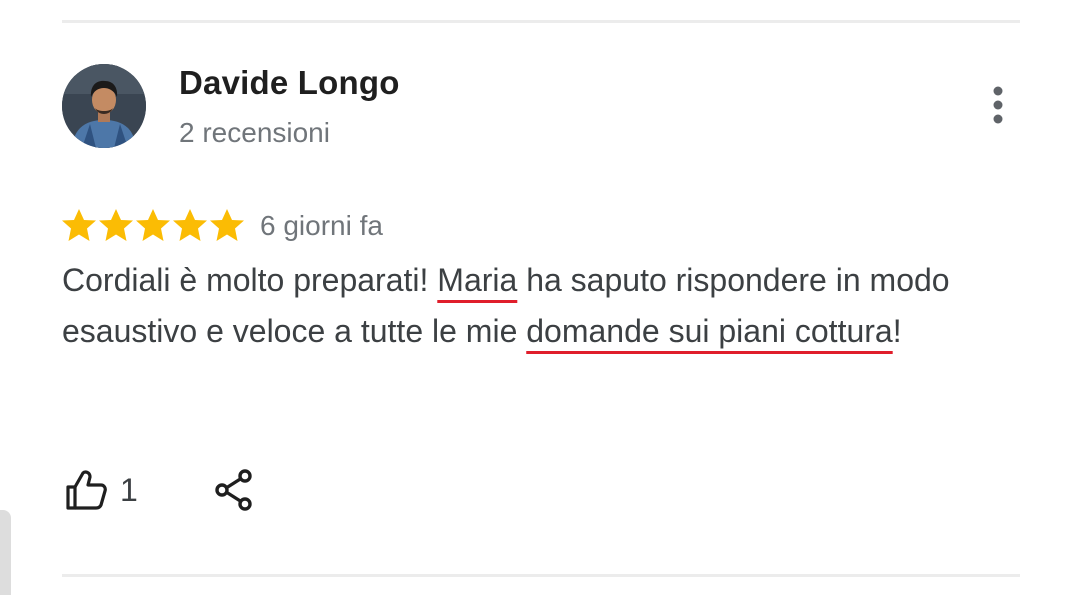 This screenshot has height=595, width=1080. I want to click on underlined-name: Maria, so click(477, 280).